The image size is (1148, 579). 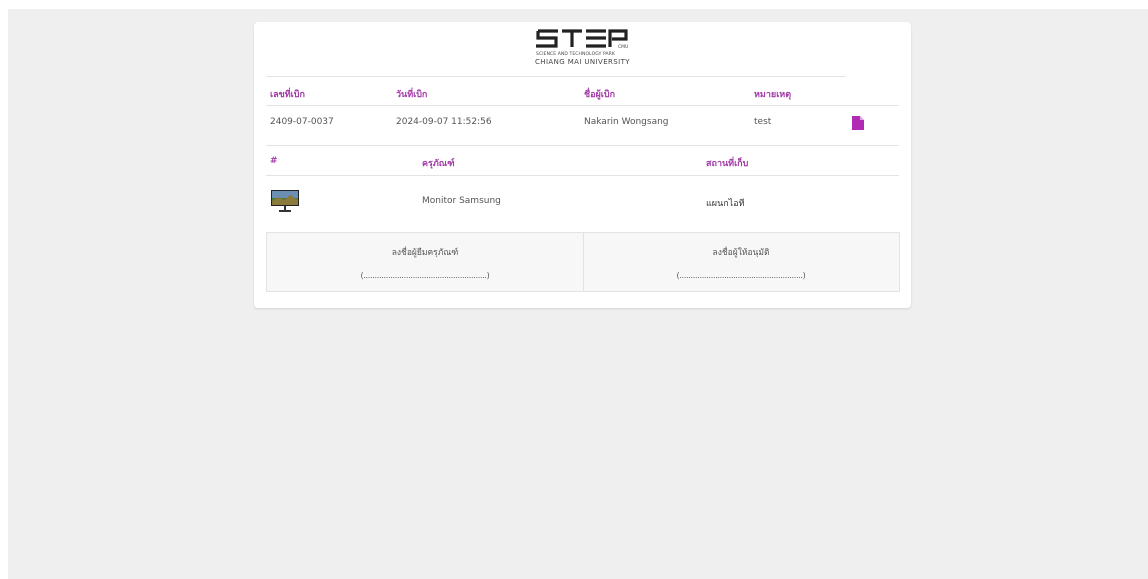 I want to click on request-number: 2409-07-0037, so click(x=302, y=122).